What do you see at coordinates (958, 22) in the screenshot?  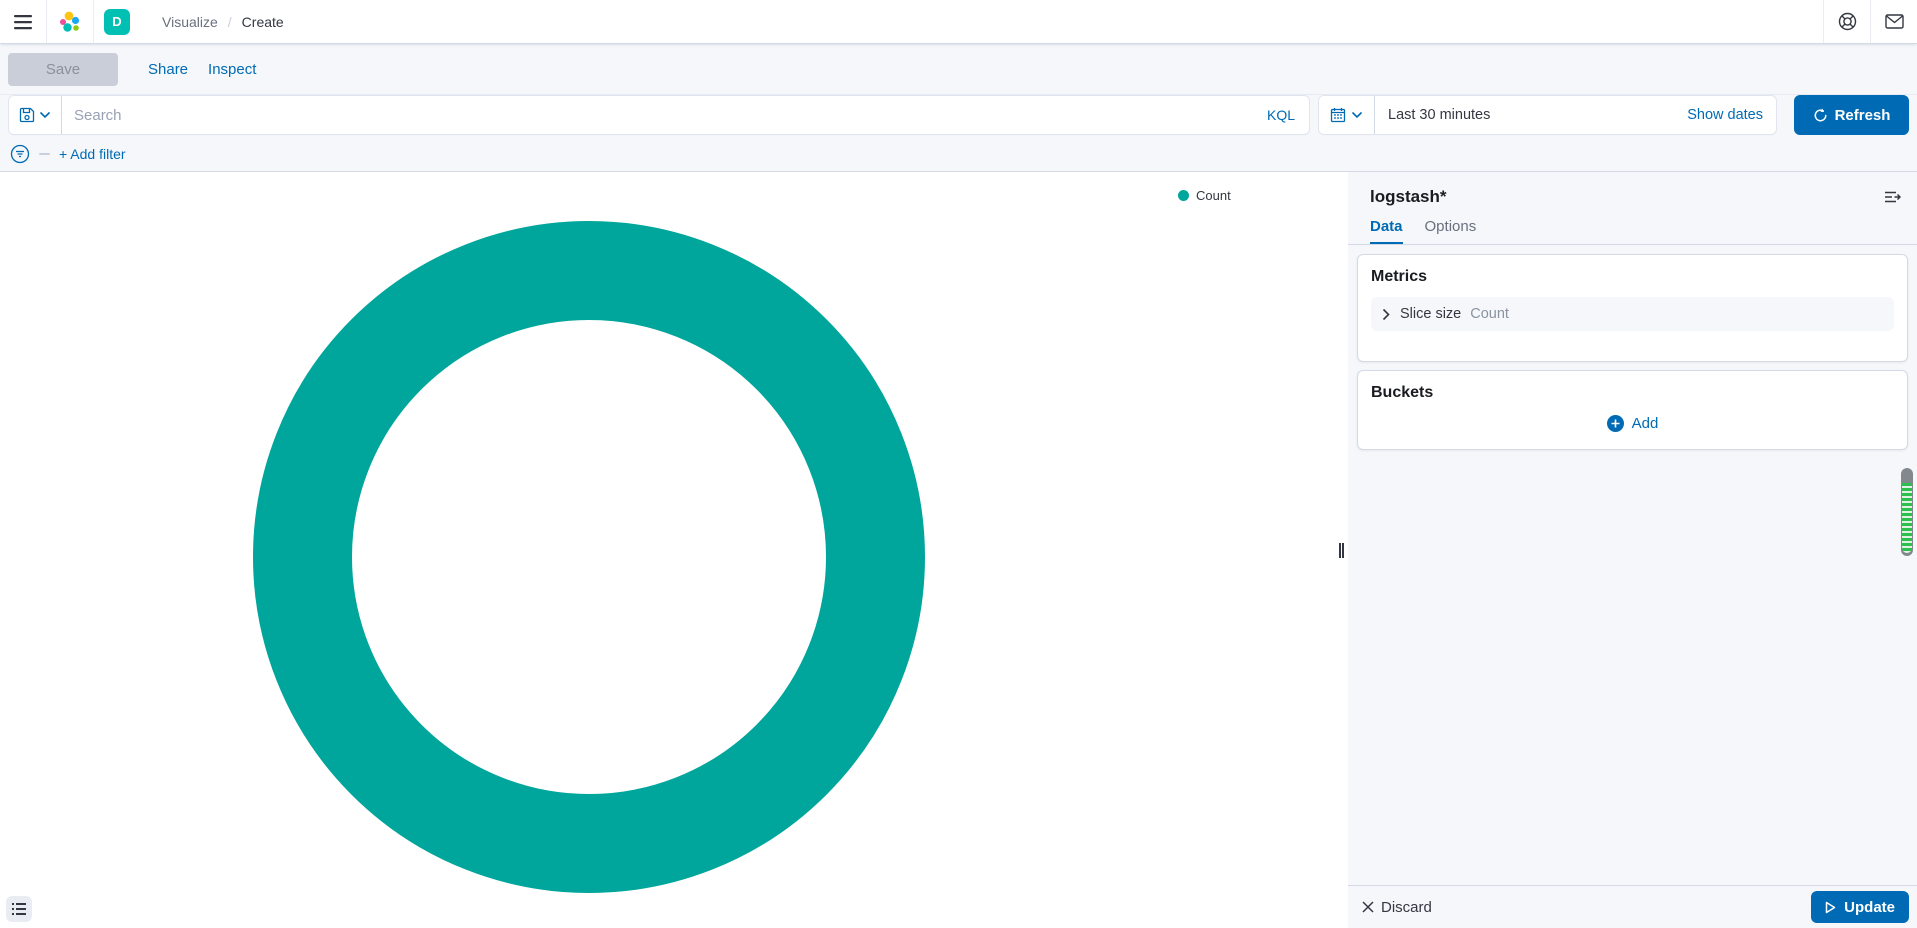 I see `top-nav: D Visualize / Create` at bounding box center [958, 22].